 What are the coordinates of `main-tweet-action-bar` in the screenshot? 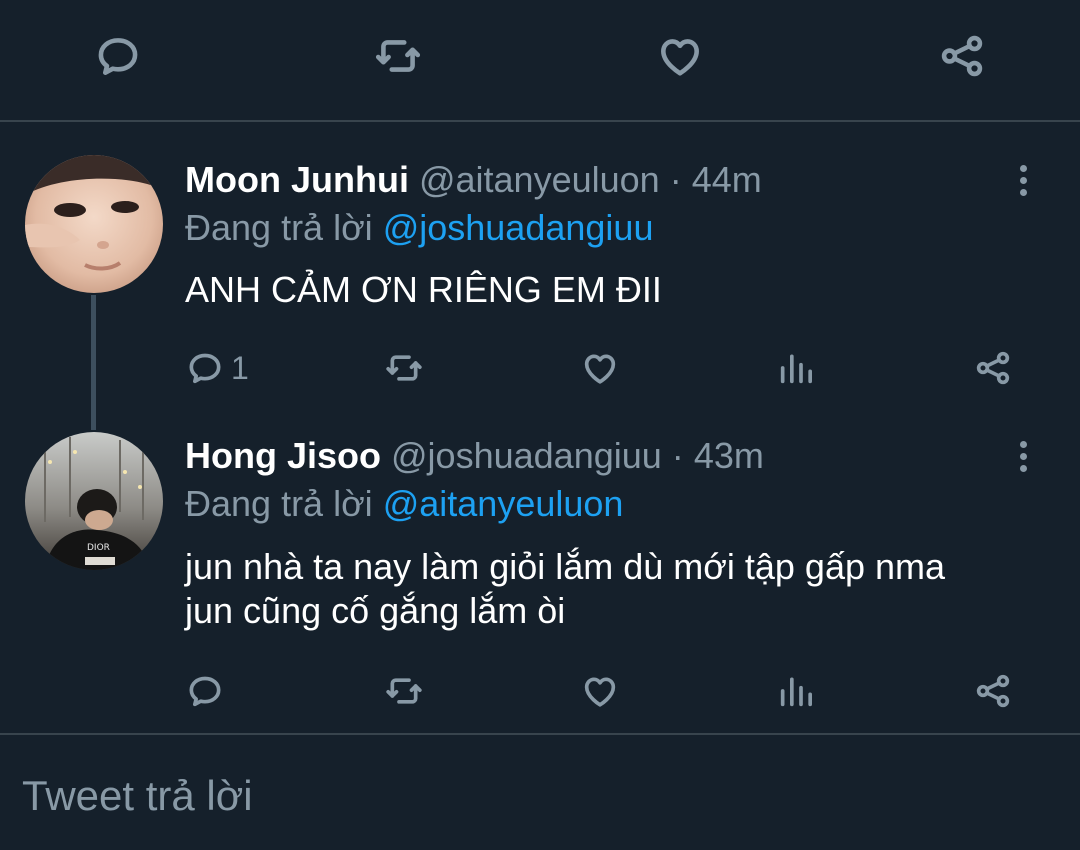 It's located at (540, 61).